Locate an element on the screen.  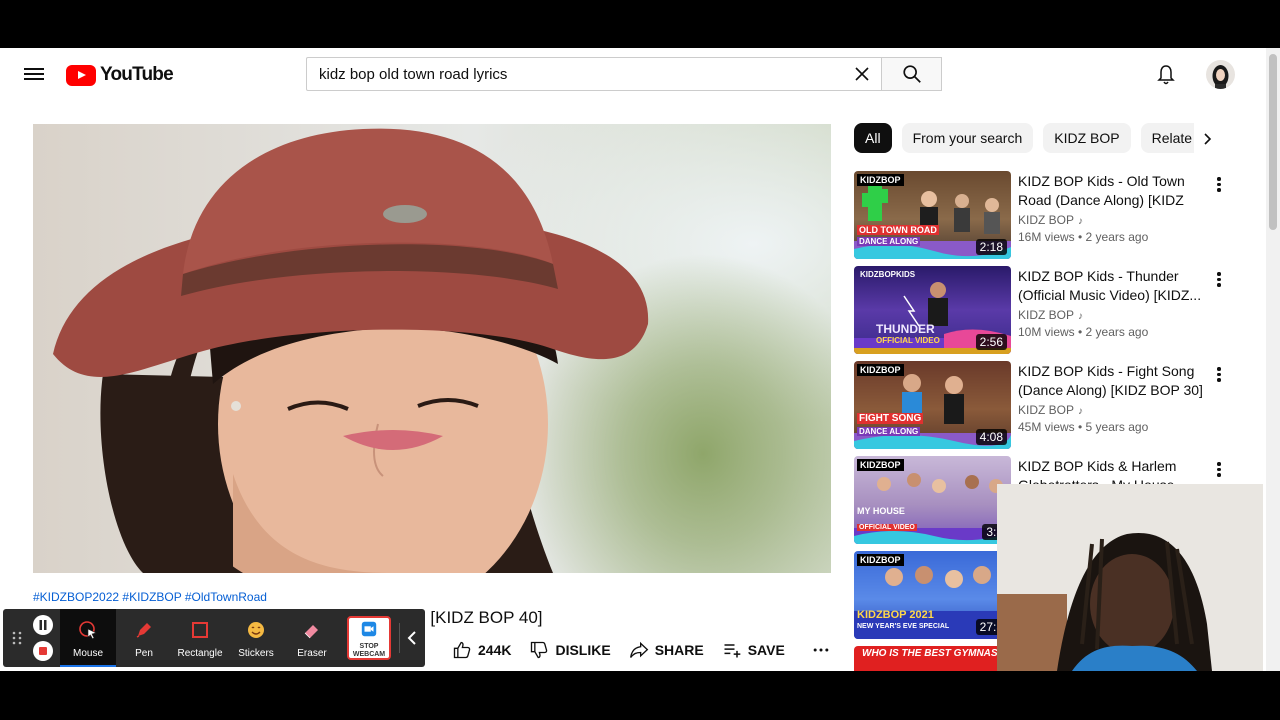
search-box is located at coordinates (594, 74).